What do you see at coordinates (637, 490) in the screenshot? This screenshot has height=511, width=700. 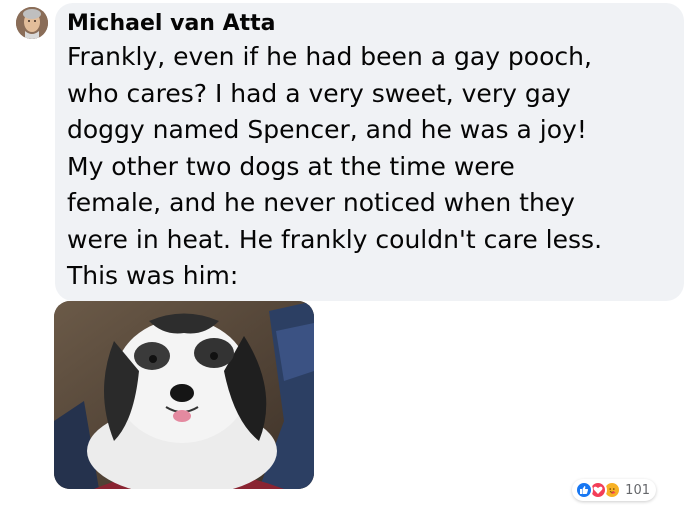 I see `reaction-count: 101` at bounding box center [637, 490].